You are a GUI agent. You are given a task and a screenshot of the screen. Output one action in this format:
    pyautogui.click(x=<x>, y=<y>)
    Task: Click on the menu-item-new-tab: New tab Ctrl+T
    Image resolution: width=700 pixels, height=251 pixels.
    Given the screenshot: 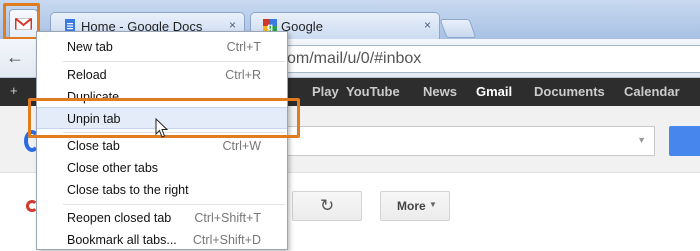 What is the action you would take?
    pyautogui.click(x=162, y=47)
    